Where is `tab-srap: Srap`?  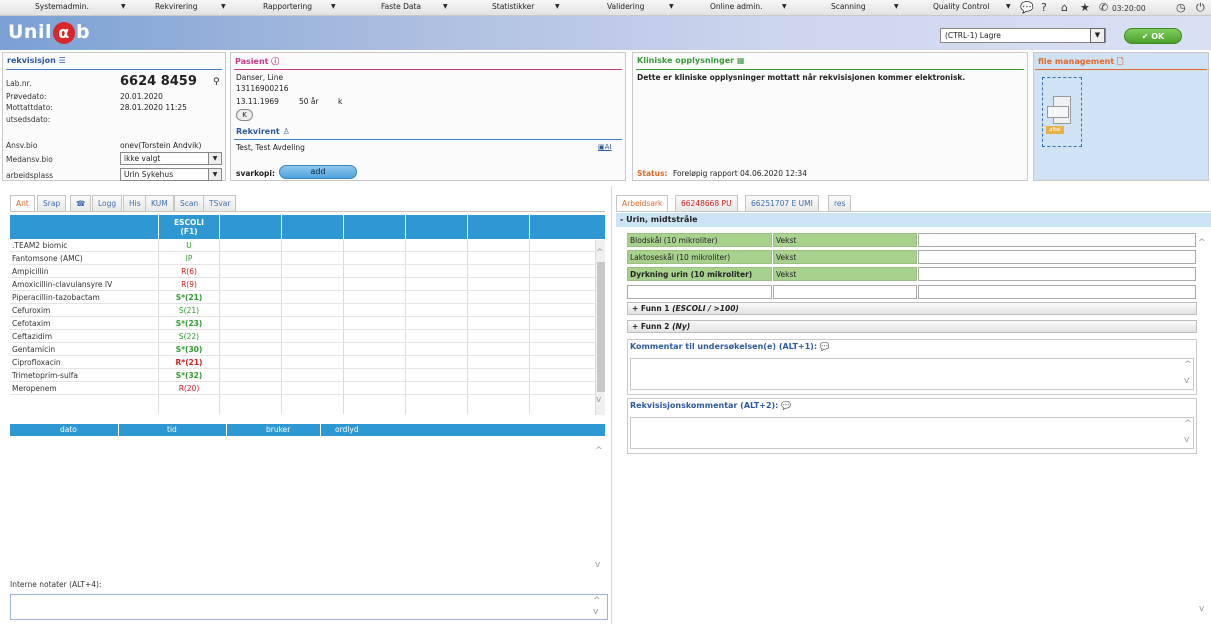
tab-srap: Srap is located at coordinates (52, 203).